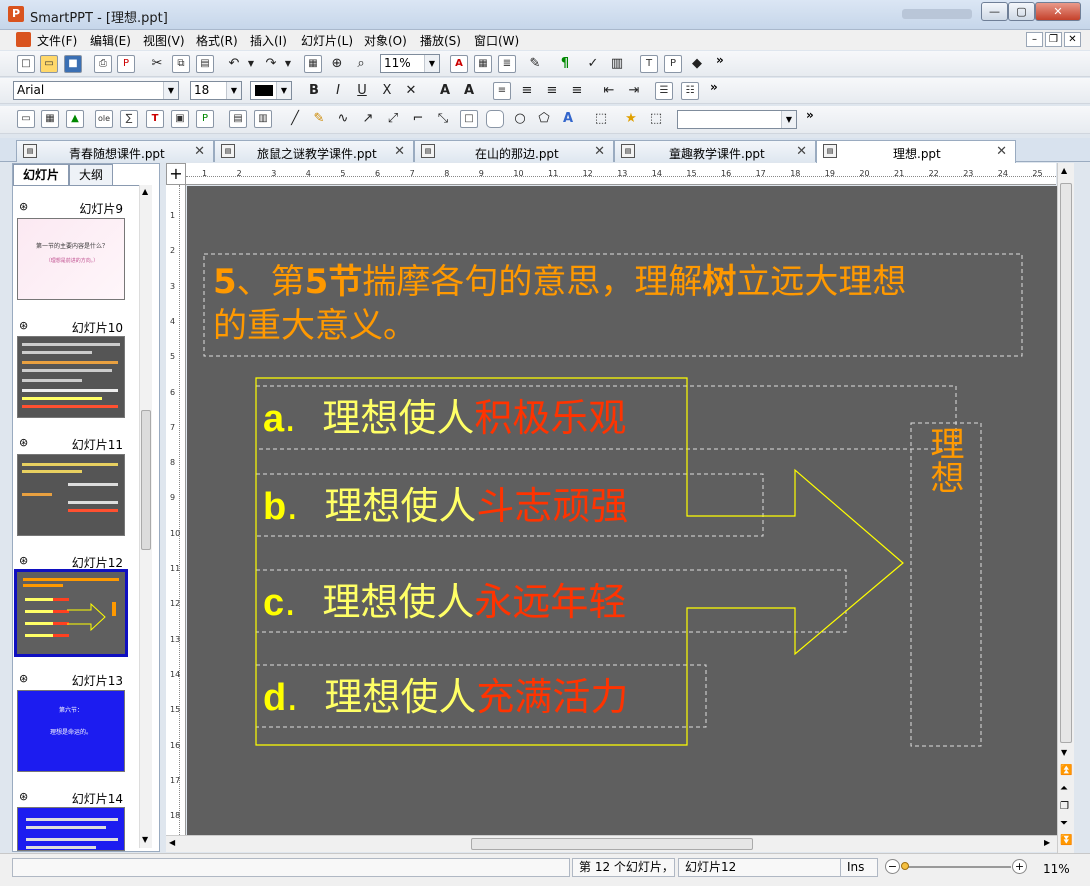  I want to click on calendar-icon: ▦, so click(313, 64).